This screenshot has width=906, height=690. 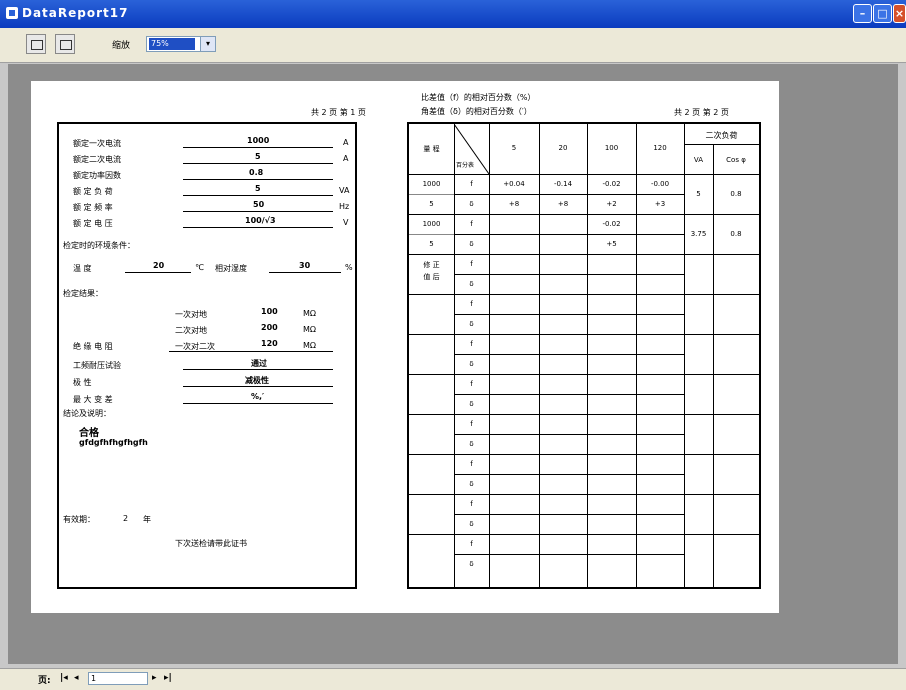 What do you see at coordinates (64, 679) in the screenshot?
I see `first-page-icon: |◂` at bounding box center [64, 679].